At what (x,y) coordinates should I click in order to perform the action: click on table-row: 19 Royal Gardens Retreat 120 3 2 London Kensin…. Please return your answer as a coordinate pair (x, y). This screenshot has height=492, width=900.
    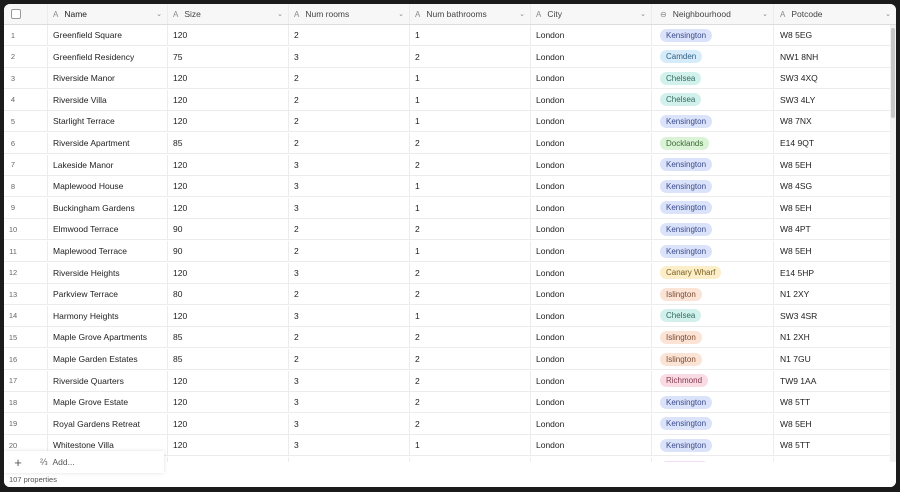
    Looking at the image, I should click on (450, 424).